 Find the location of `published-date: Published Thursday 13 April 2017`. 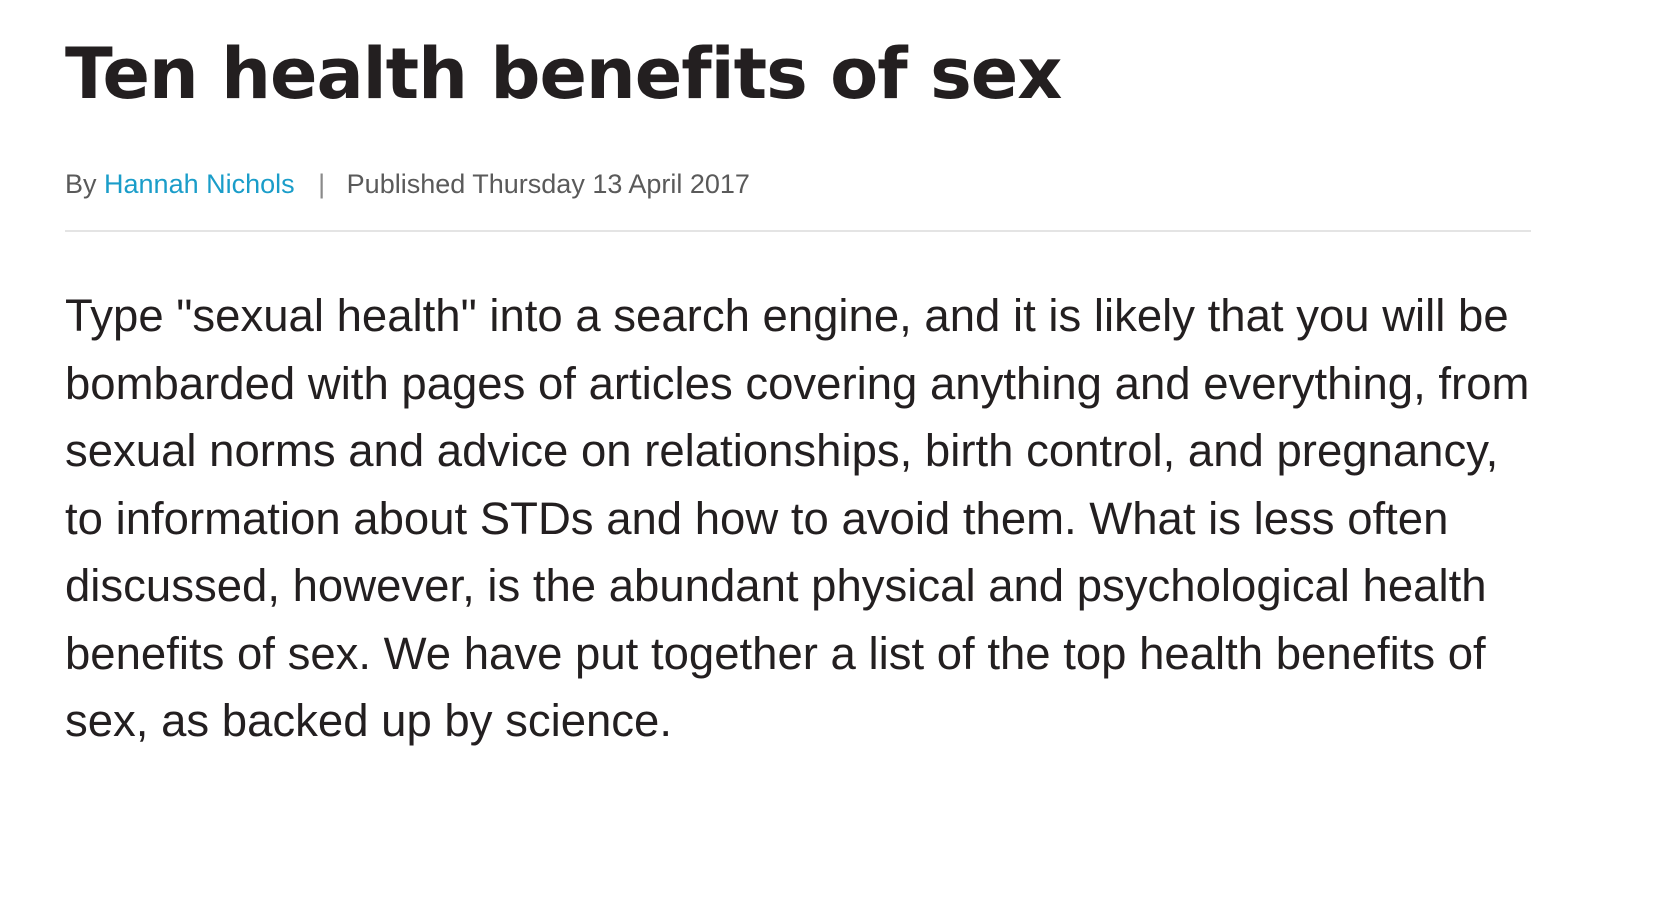

published-date: Published Thursday 13 April 2017 is located at coordinates (548, 184).